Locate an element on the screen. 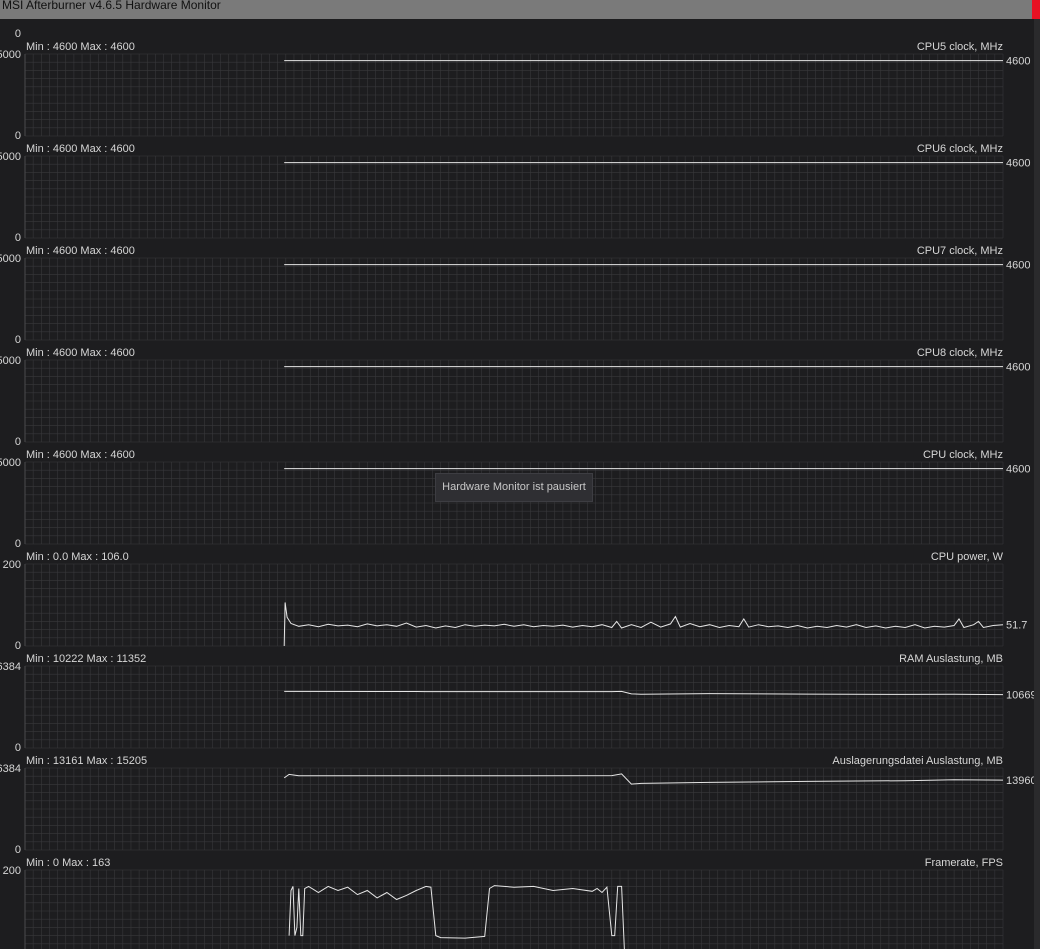 This screenshot has height=949, width=1040. graph-title: CPU8 clock, MHz is located at coordinates (960, 353).